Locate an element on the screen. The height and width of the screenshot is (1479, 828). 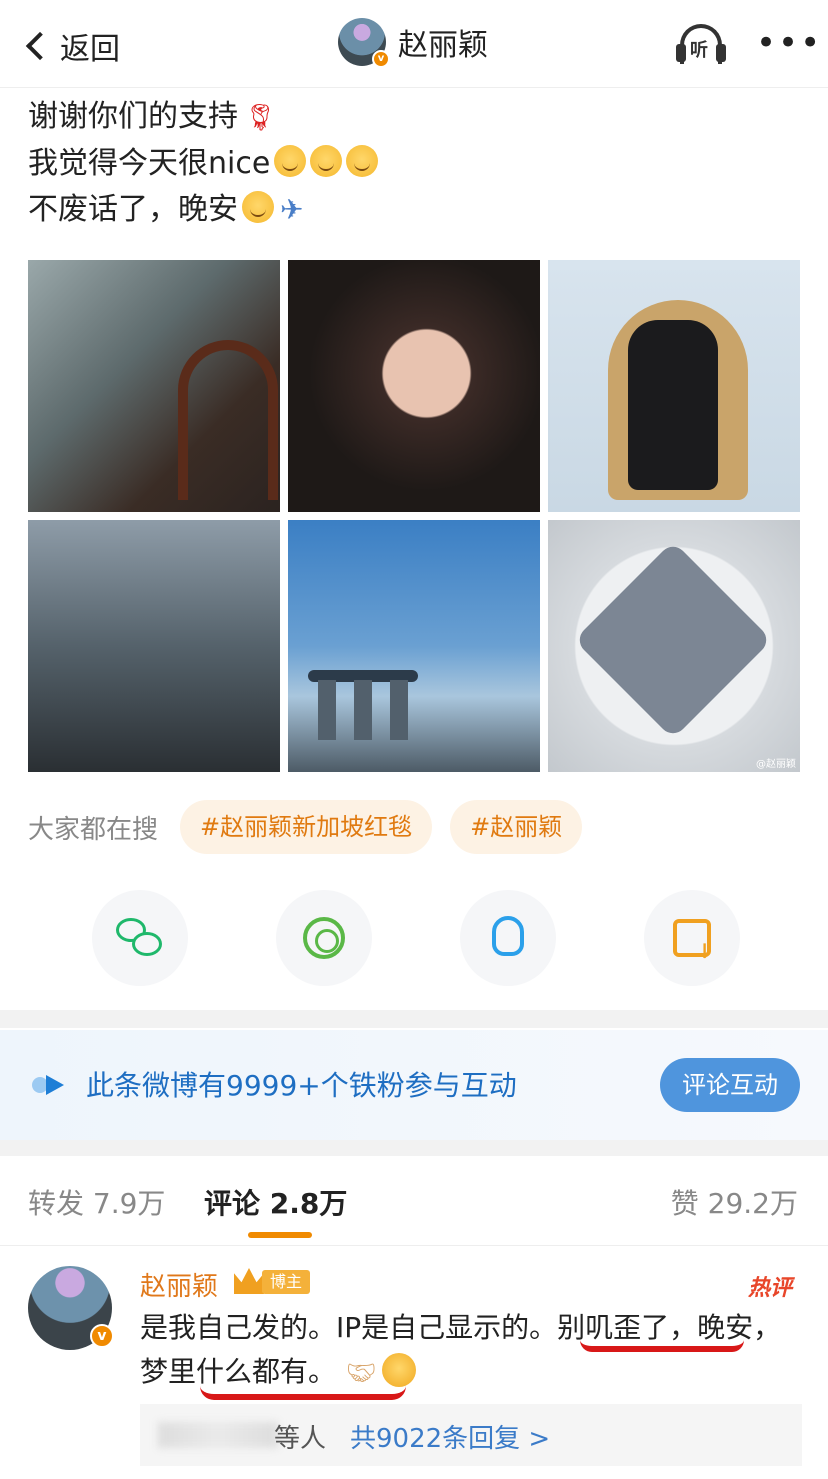
post-line: 我觉得今天很nice is located at coordinates (203, 164).